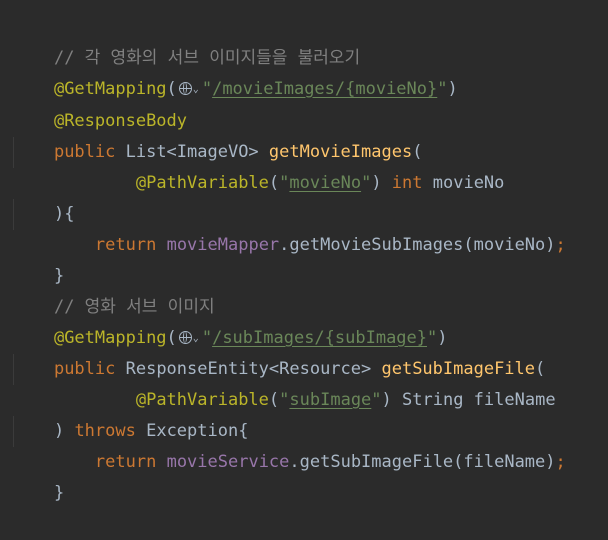 This screenshot has height=540, width=608. What do you see at coordinates (223, 245) in the screenshot?
I see `field-name: movieMapper` at bounding box center [223, 245].